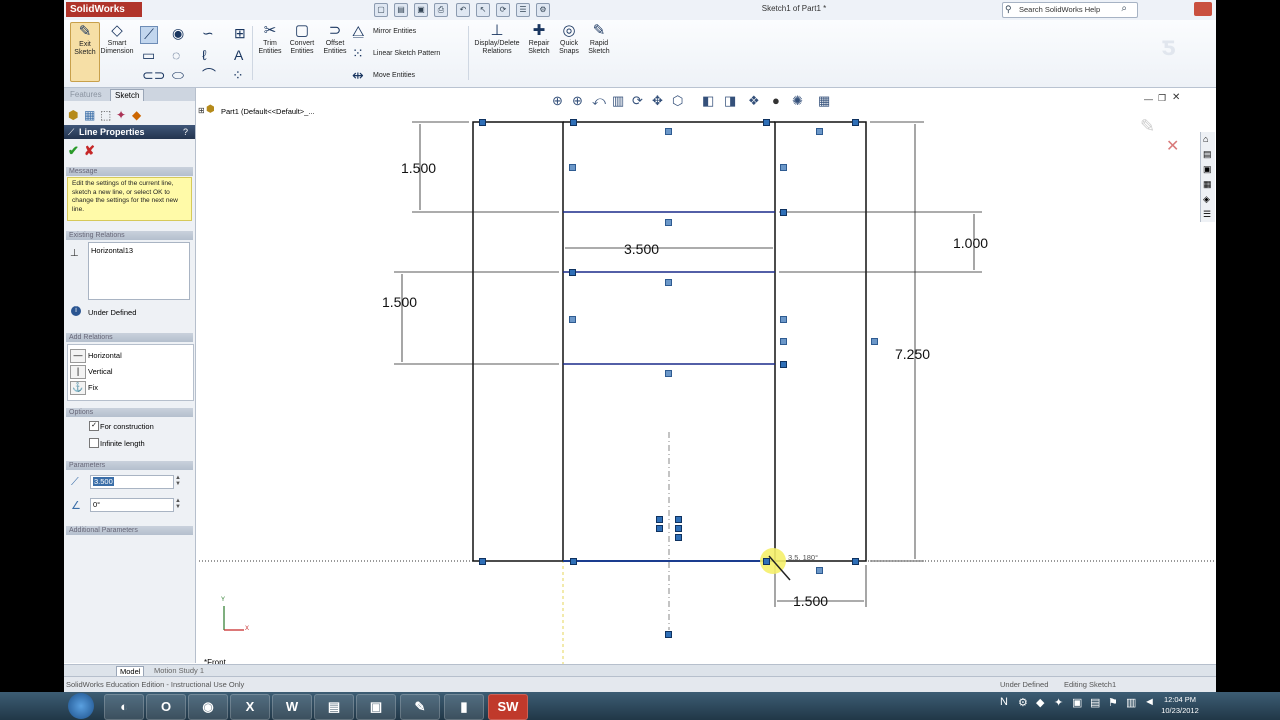 Image resolution: width=1280 pixels, height=720 pixels. What do you see at coordinates (1180, 705) in the screenshot?
I see `taskbar-clock: 12:04 PM 10/23/2012` at bounding box center [1180, 705].